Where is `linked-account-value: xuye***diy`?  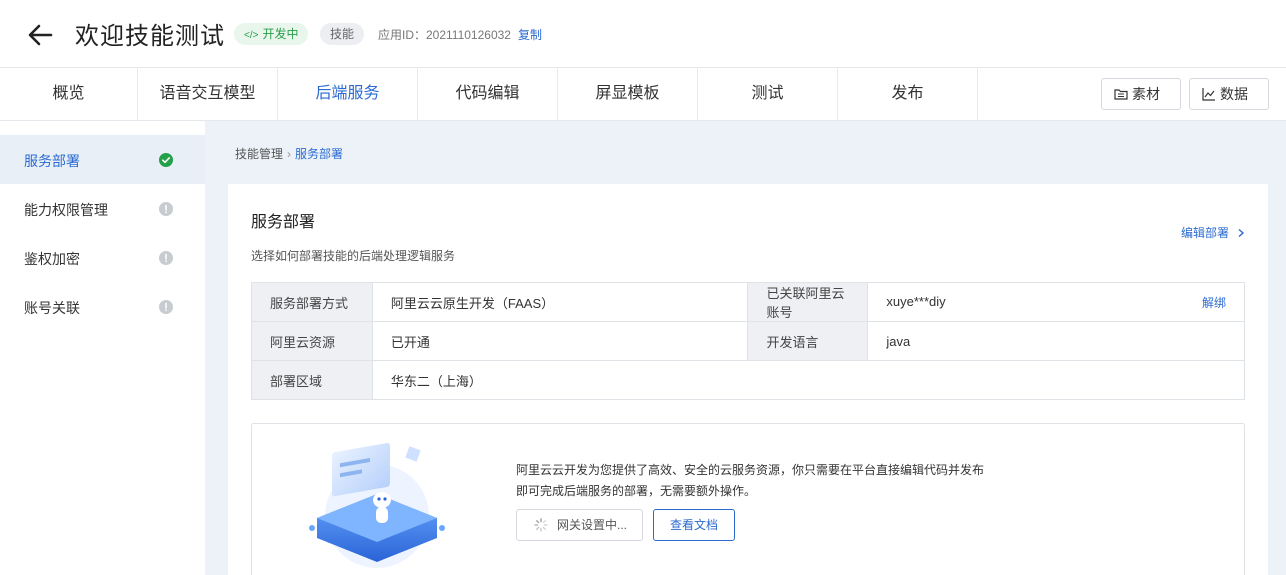 linked-account-value: xuye***diy is located at coordinates (916, 301).